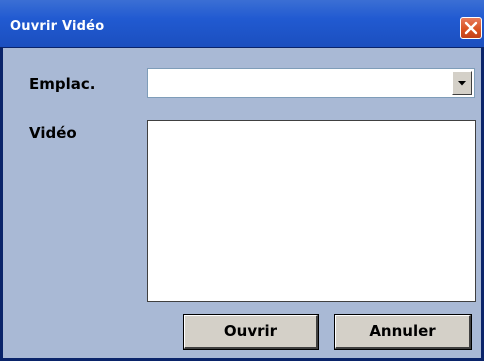 The width and height of the screenshot is (484, 361). I want to click on close-icon, so click(471, 28).